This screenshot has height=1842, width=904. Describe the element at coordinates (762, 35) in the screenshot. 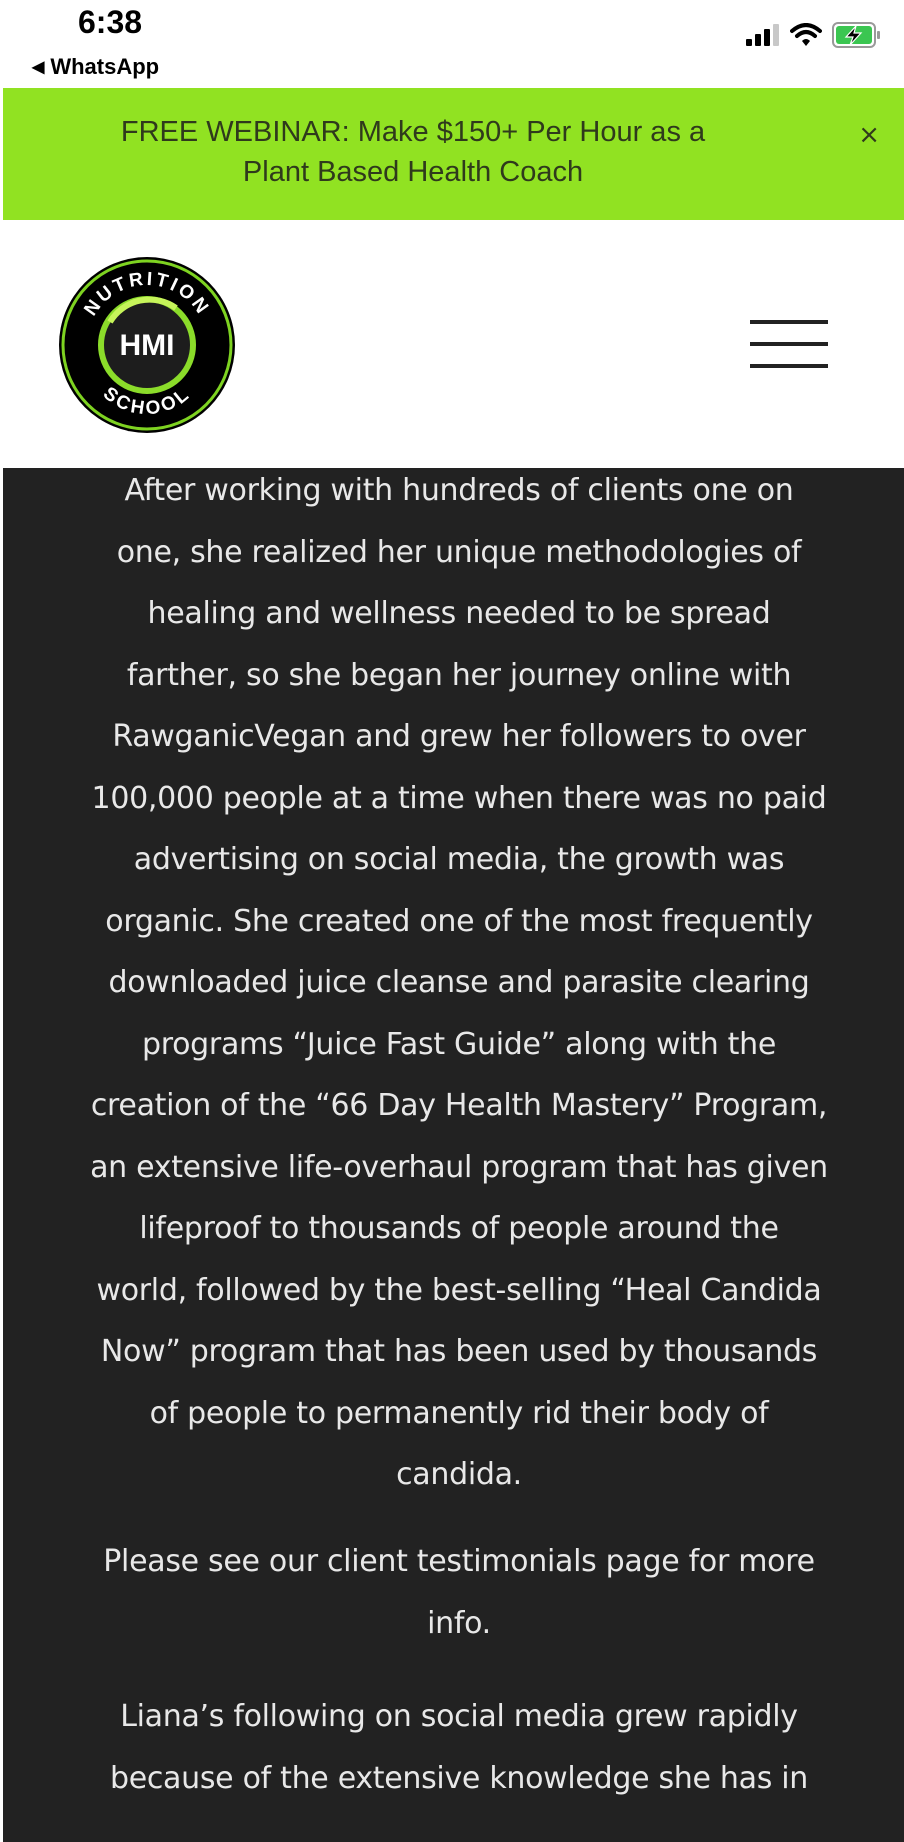

I see `signal-icon` at that location.